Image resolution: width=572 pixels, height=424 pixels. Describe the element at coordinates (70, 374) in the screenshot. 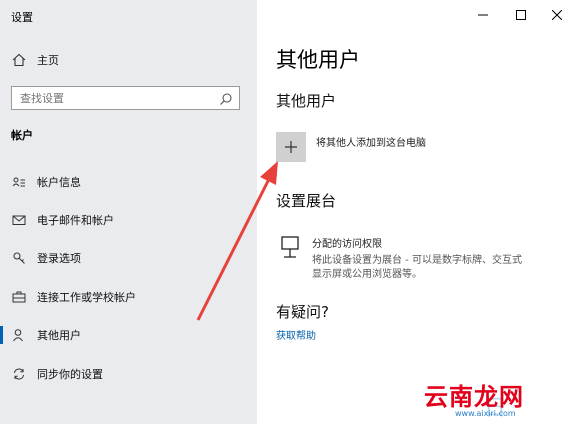

I see `sidebar-item-label: 同步你的设置` at that location.